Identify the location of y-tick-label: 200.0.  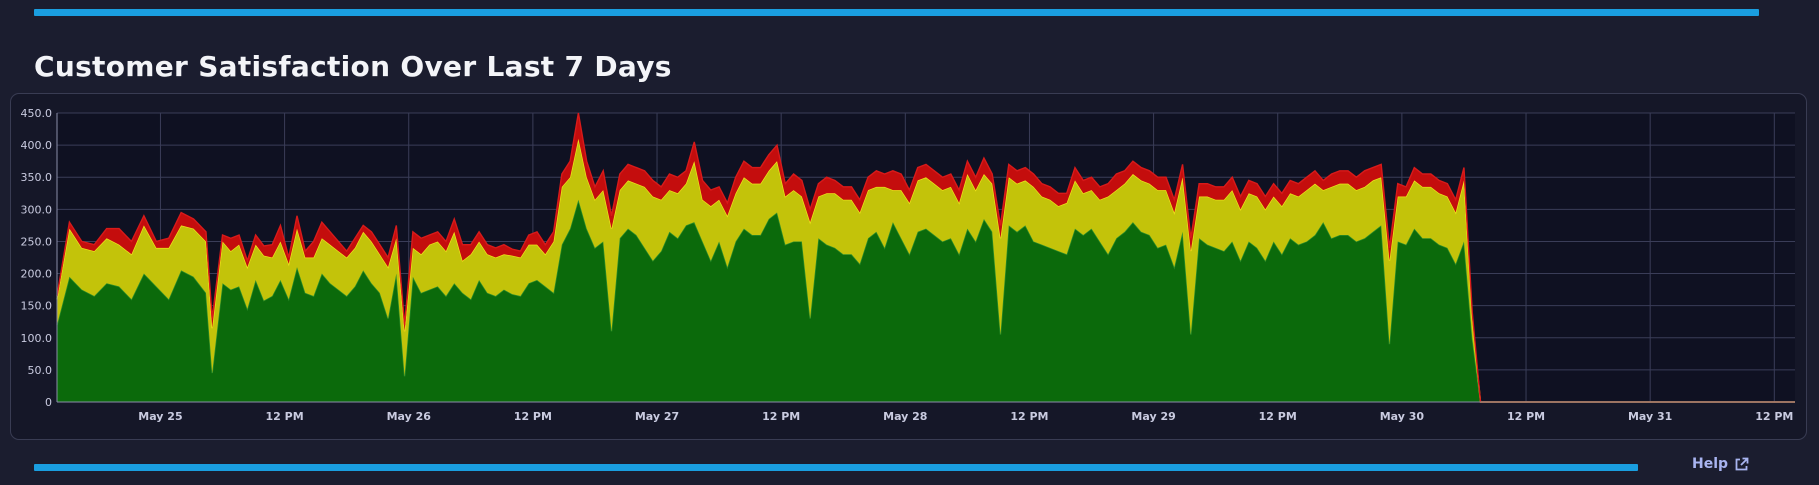
(37, 274).